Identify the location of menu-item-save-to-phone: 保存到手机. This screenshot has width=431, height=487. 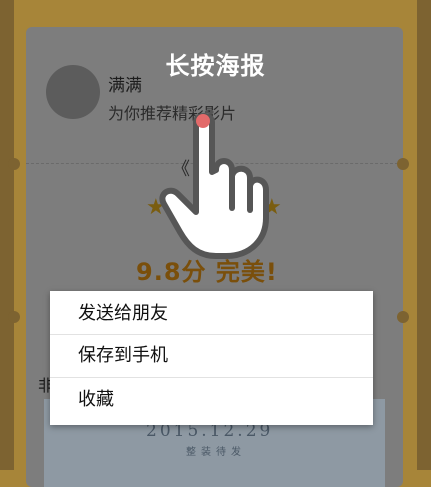
(211, 356).